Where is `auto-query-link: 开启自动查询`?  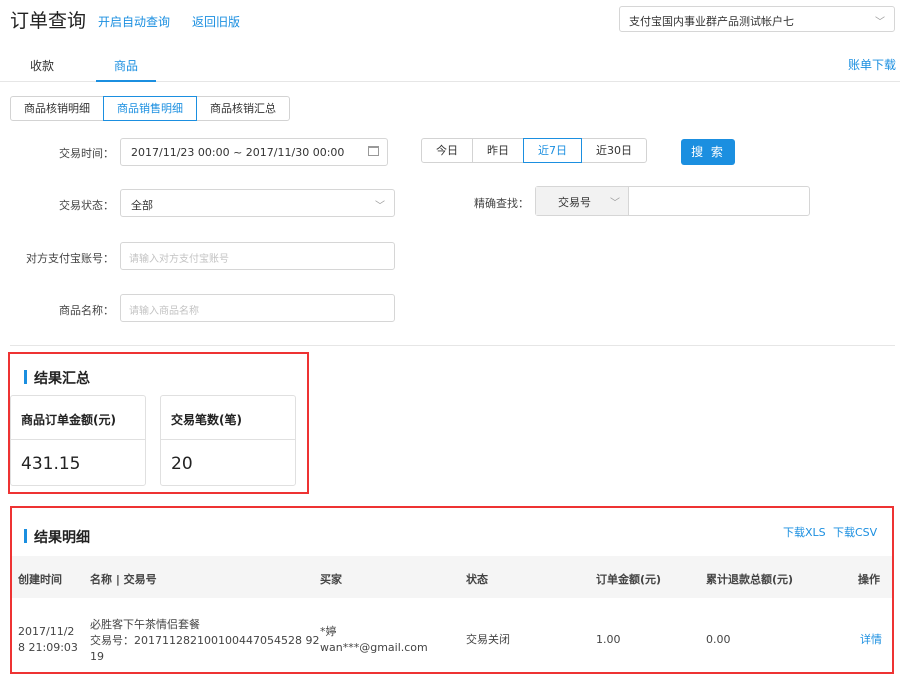 auto-query-link: 开启自动查询 is located at coordinates (134, 21).